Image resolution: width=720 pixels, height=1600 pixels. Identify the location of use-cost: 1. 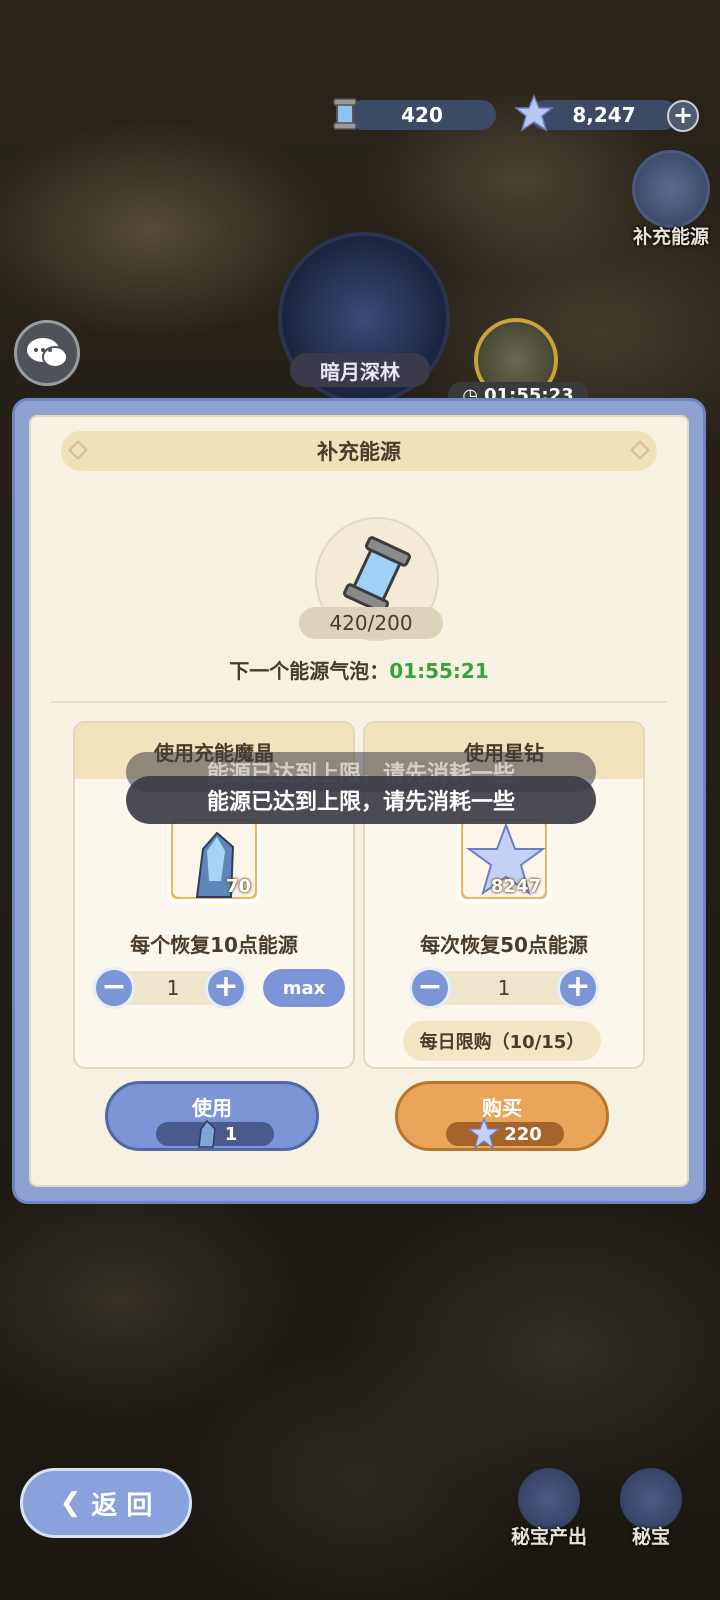
(215, 1133).